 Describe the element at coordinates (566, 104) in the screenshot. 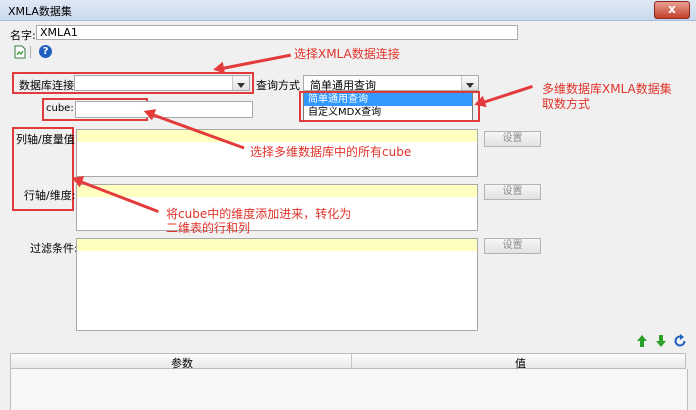

I see `annotation-query-line2: 取数方式` at that location.